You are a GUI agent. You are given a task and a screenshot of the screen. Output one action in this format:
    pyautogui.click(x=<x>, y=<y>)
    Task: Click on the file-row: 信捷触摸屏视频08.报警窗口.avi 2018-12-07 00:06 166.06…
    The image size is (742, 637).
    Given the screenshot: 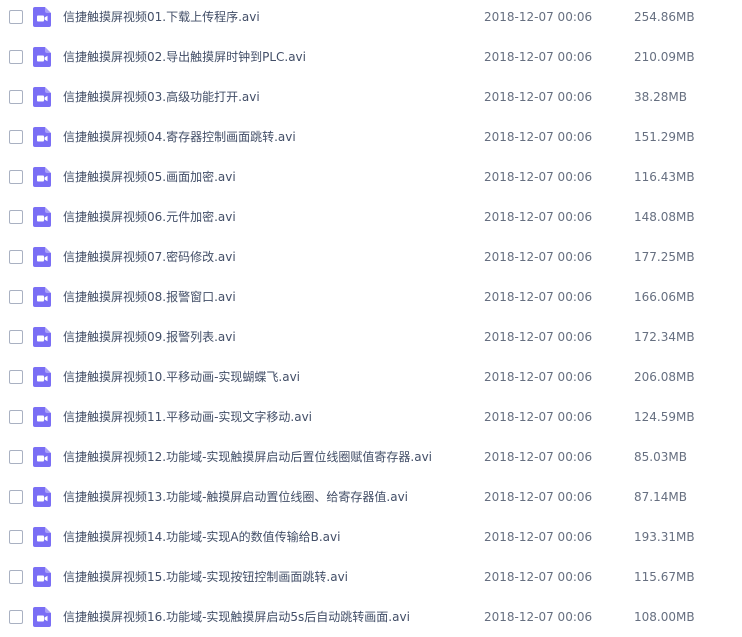 What is the action you would take?
    pyautogui.click(x=371, y=297)
    